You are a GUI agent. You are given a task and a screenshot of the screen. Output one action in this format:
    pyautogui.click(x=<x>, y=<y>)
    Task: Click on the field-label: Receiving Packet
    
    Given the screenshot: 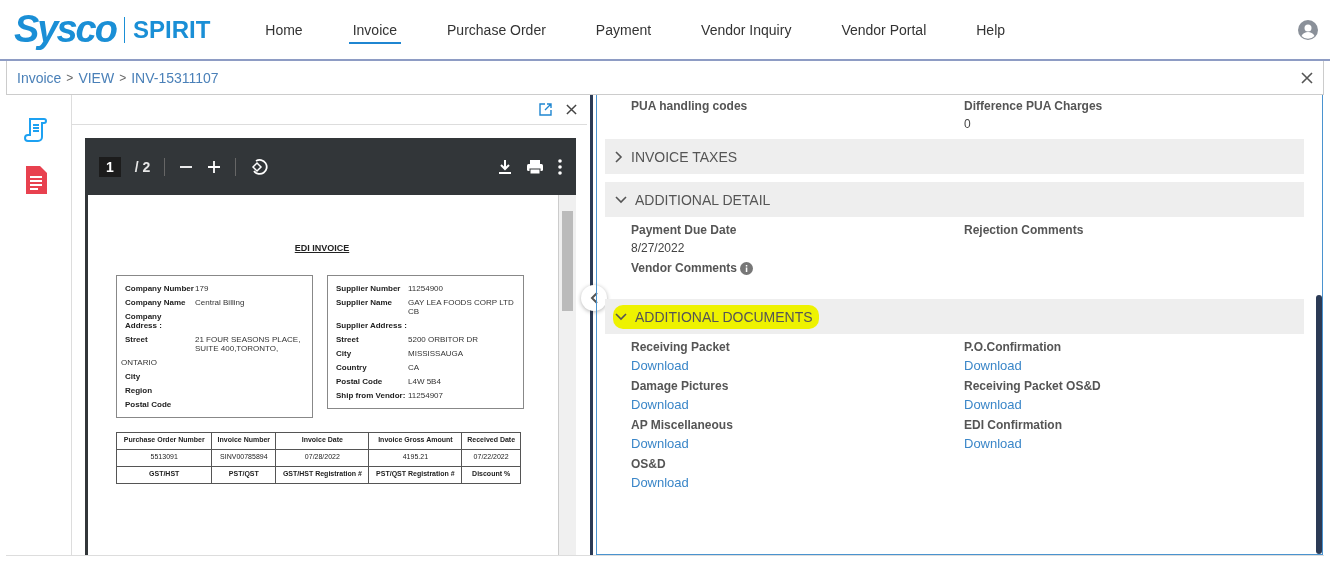 What is the action you would take?
    pyautogui.click(x=680, y=347)
    